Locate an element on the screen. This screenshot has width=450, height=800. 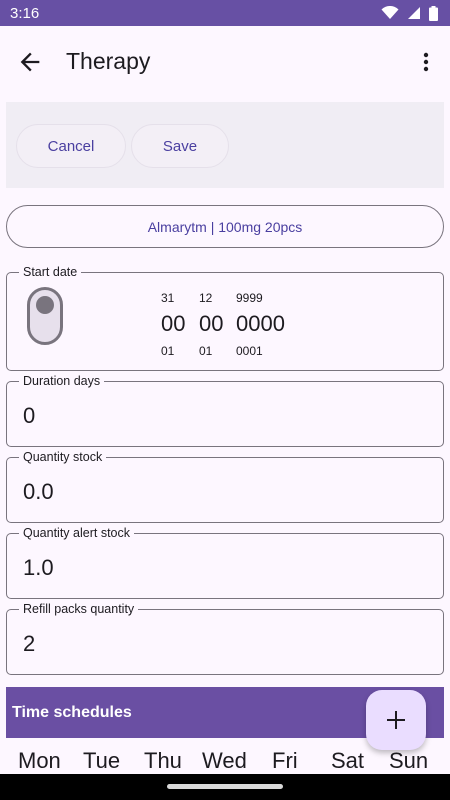
arrow-left-icon is located at coordinates (30, 62).